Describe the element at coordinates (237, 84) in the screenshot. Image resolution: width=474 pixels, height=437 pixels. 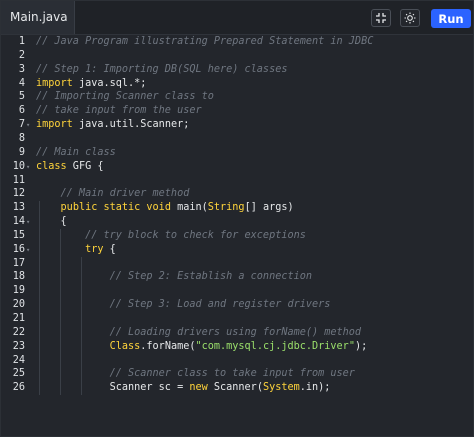
I see `code-line: 4 import java.sql.*;` at that location.